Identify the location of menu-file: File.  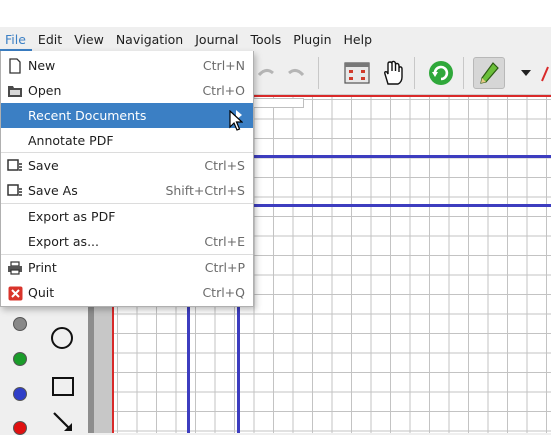
(16, 39).